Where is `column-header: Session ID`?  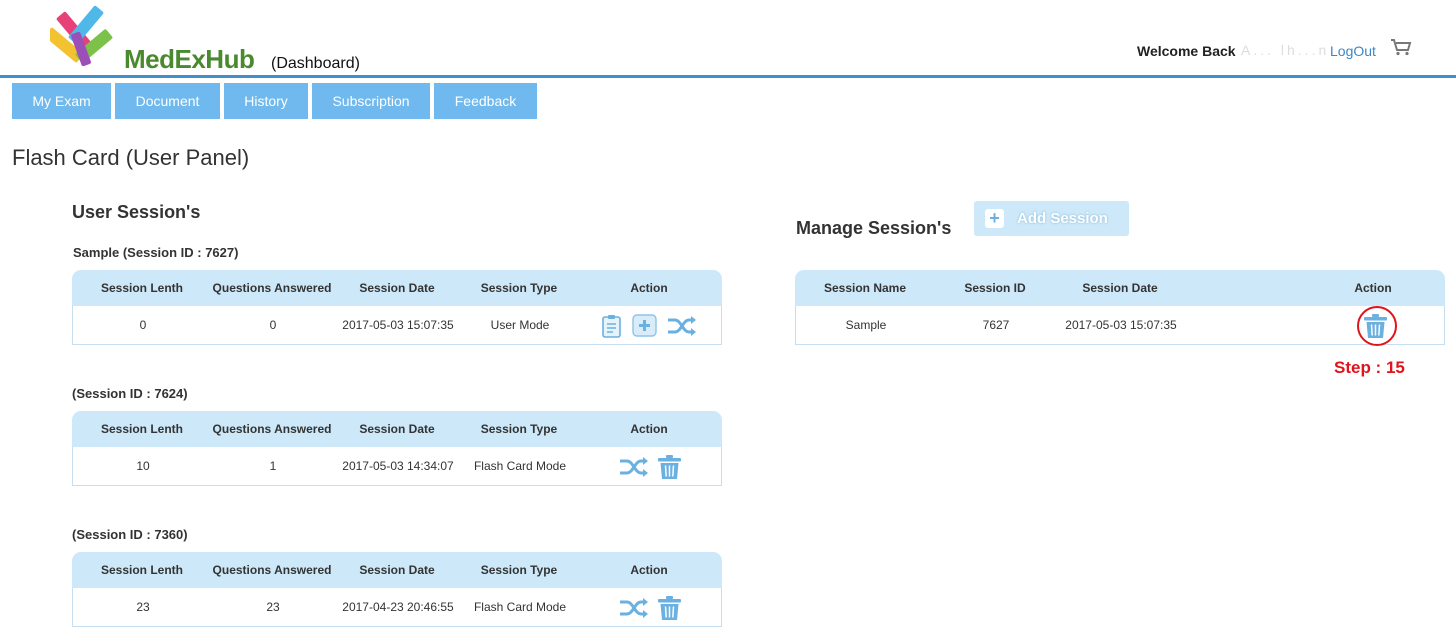 column-header: Session ID is located at coordinates (995, 288).